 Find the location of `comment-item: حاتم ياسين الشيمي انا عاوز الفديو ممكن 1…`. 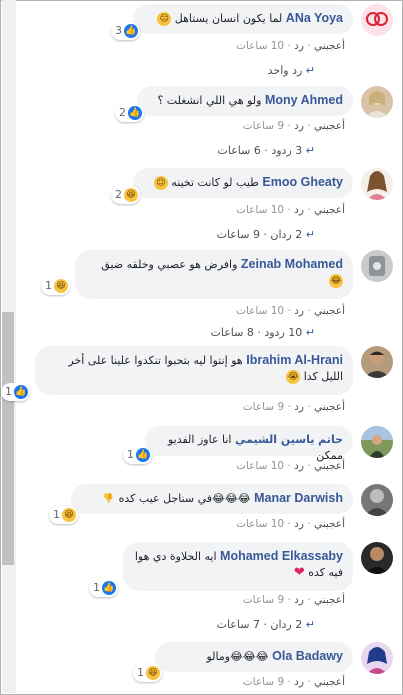

comment-item: حاتم ياسين الشيمي انا عاوز الفديو ممكن 1… is located at coordinates (200, 452).